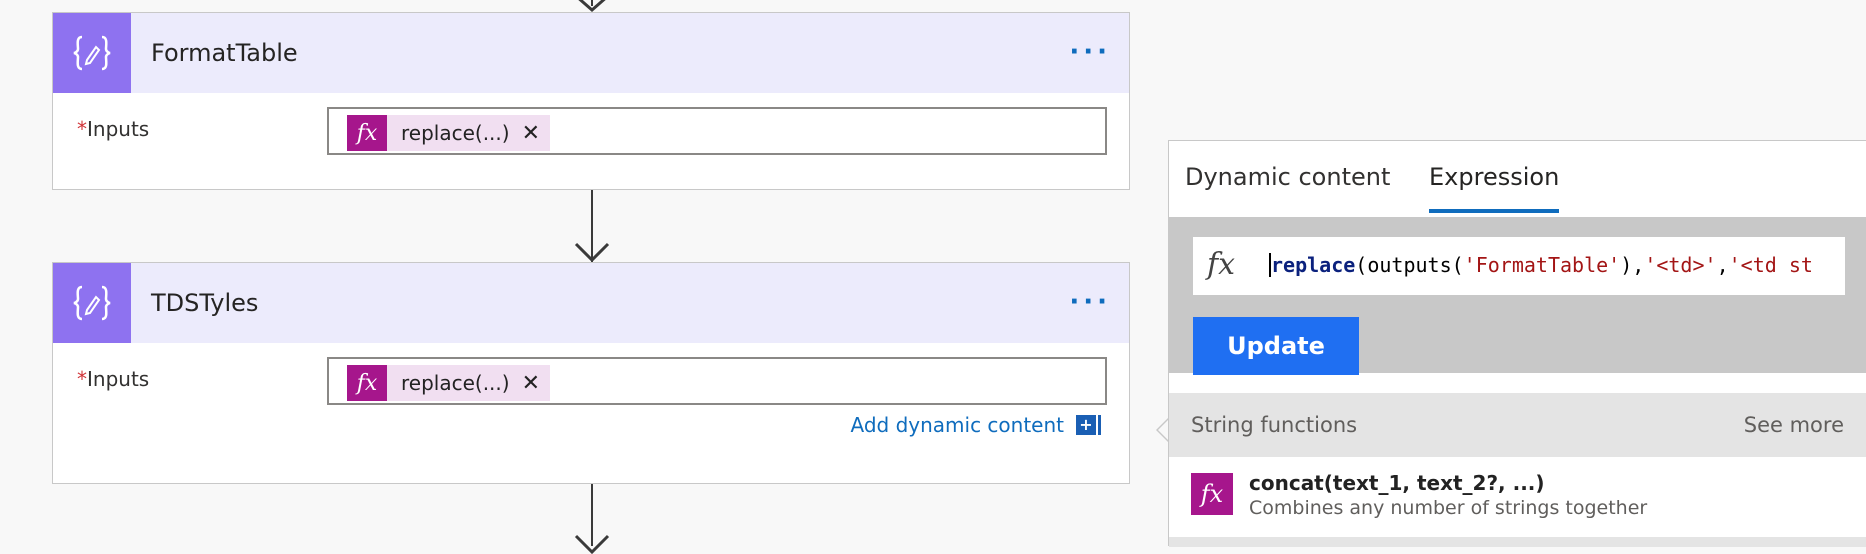  I want to click on update-button: Update, so click(1276, 346).